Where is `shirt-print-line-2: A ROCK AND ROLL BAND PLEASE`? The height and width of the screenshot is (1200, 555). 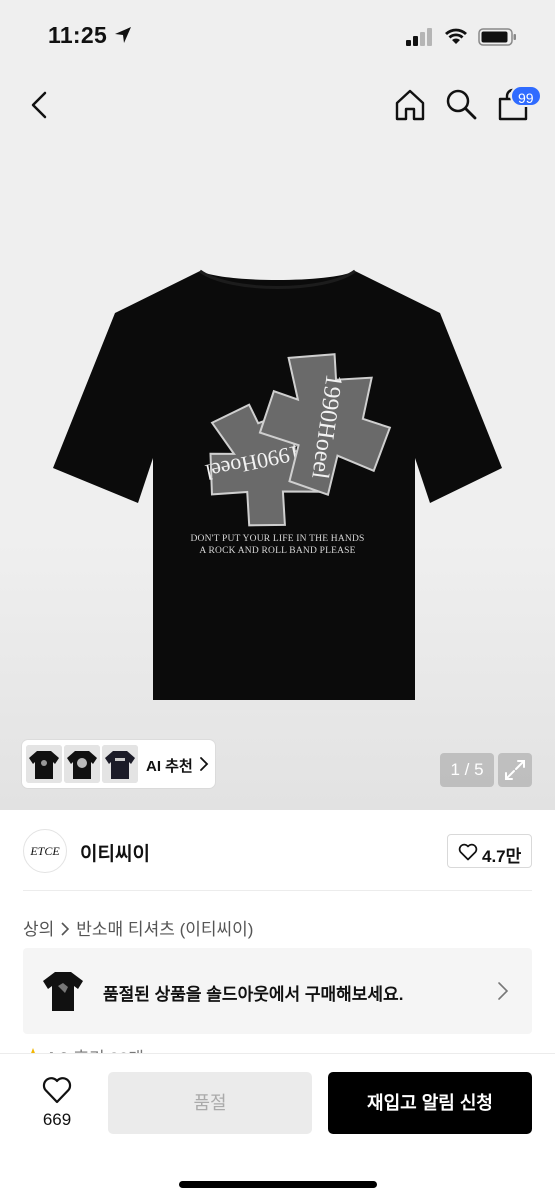
shirt-print-line-2: A ROCK AND ROLL BAND PLEASE is located at coordinates (277, 551).